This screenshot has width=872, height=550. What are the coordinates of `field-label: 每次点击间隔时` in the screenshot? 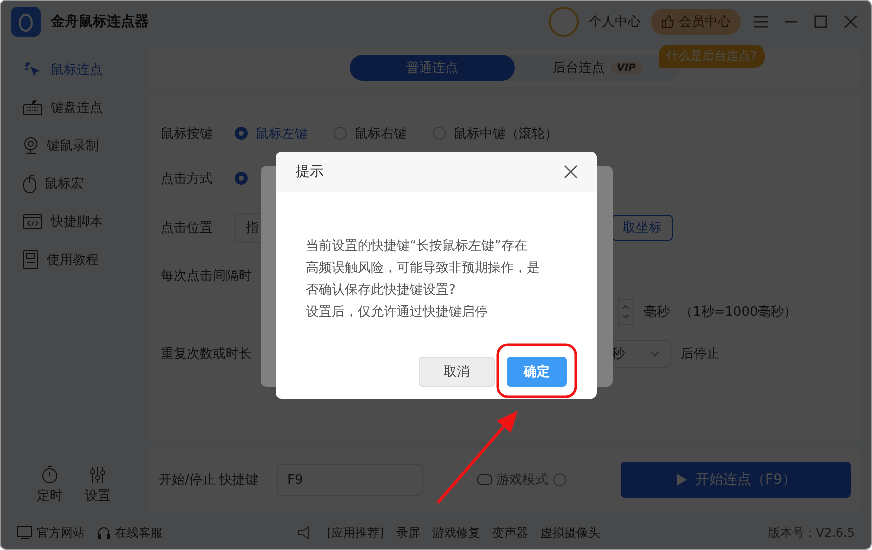 It's located at (206, 276).